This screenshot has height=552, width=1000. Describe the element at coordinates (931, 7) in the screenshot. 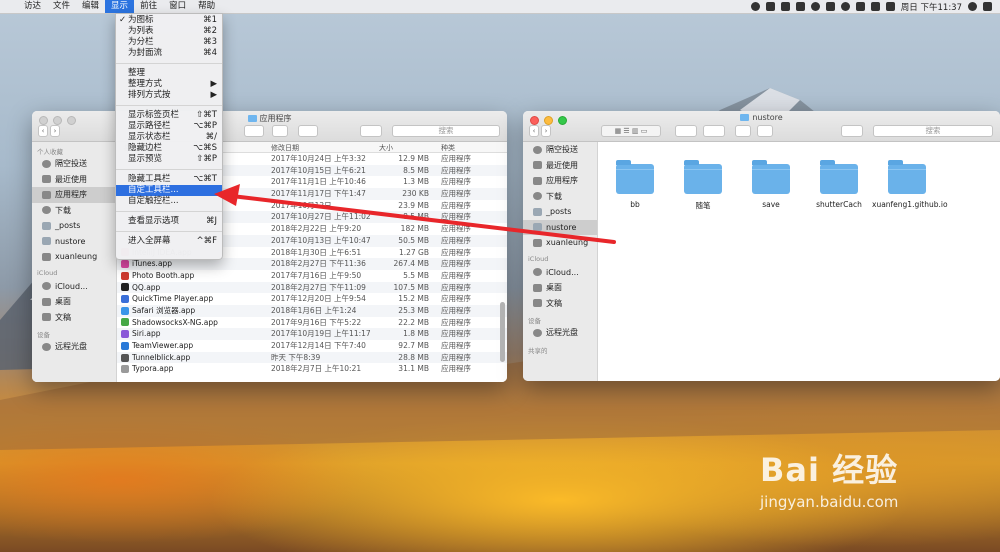

I see `menubar-clock: 周日 下午11:37` at that location.